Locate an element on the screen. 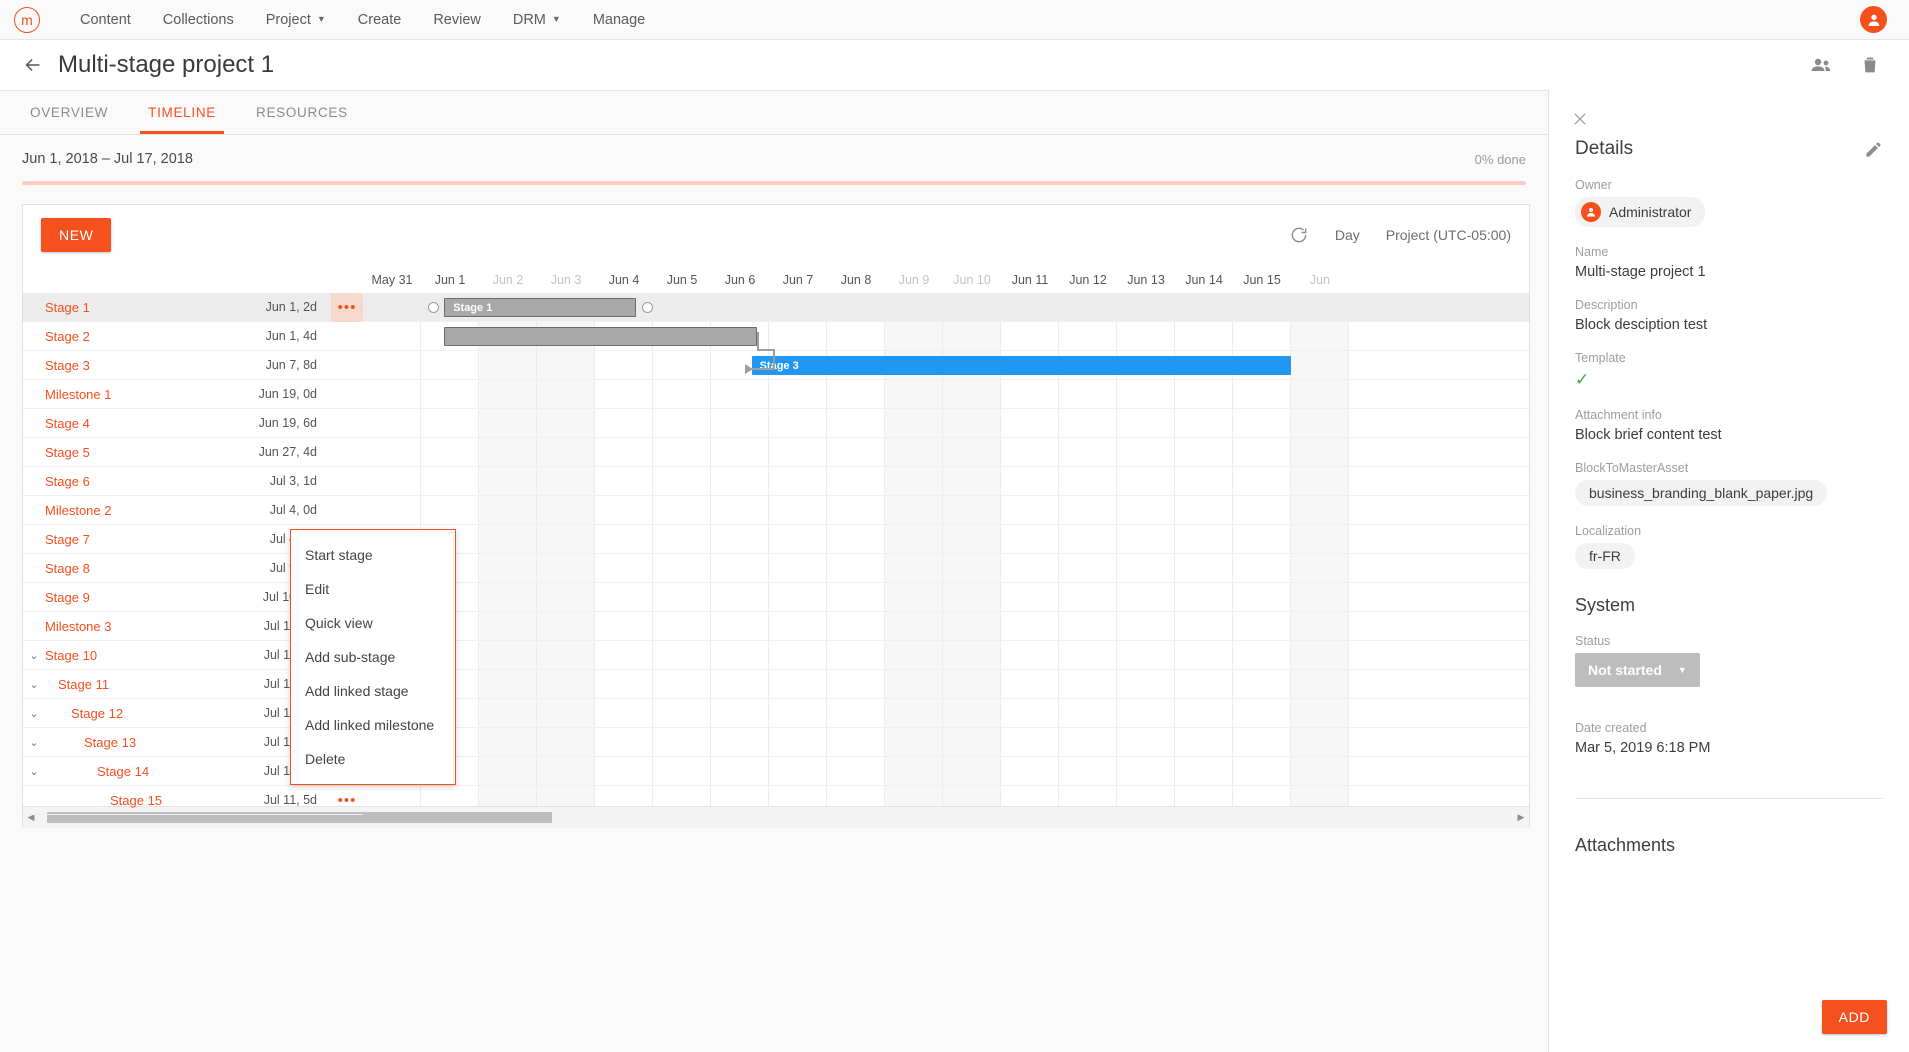 Image resolution: width=1909 pixels, height=1052 pixels. nav-item-label: Manage is located at coordinates (619, 19).